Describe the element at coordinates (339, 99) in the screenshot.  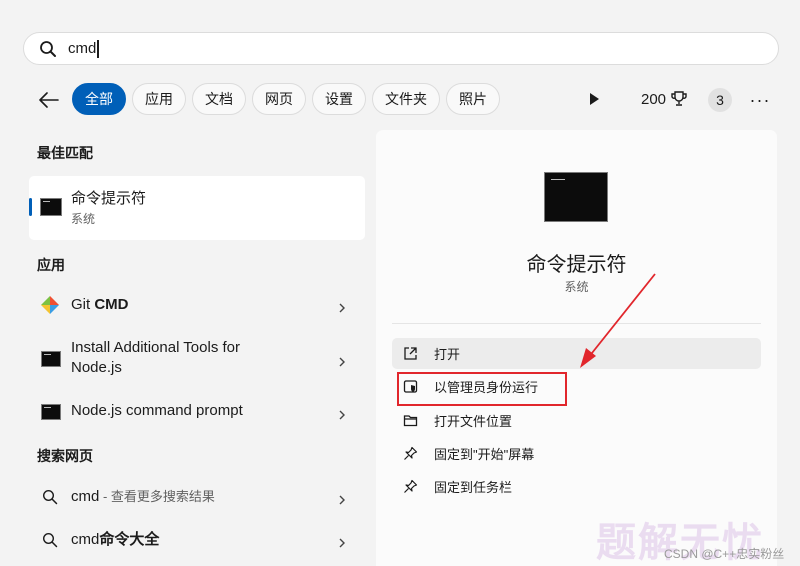
I see `filter-chip-settings: 设置` at that location.